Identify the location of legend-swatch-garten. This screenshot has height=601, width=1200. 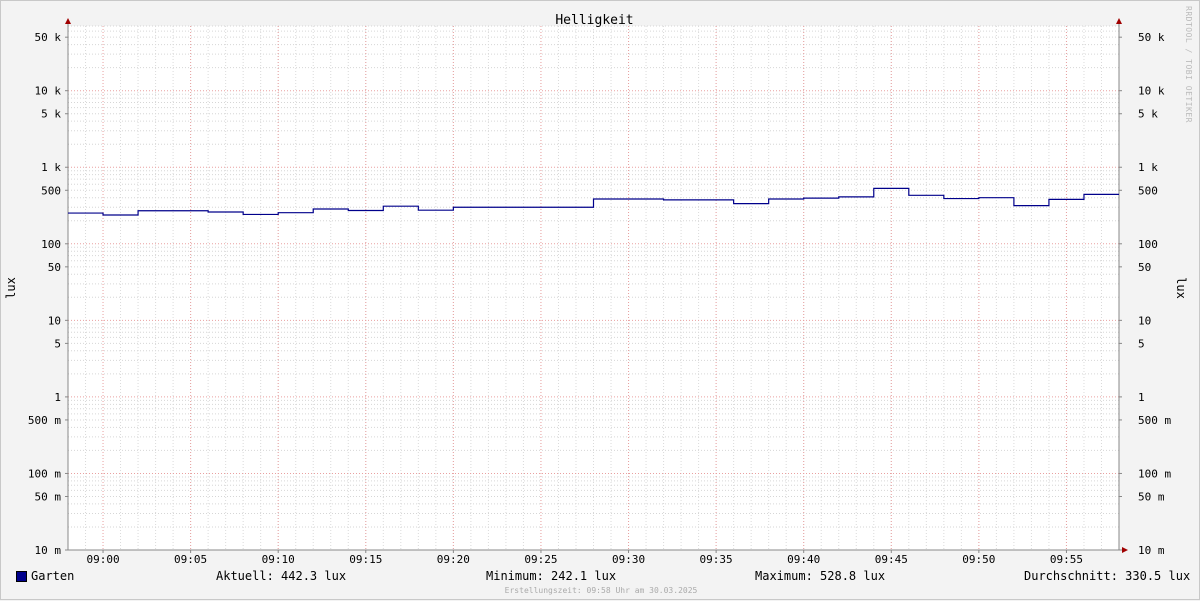
(21, 576).